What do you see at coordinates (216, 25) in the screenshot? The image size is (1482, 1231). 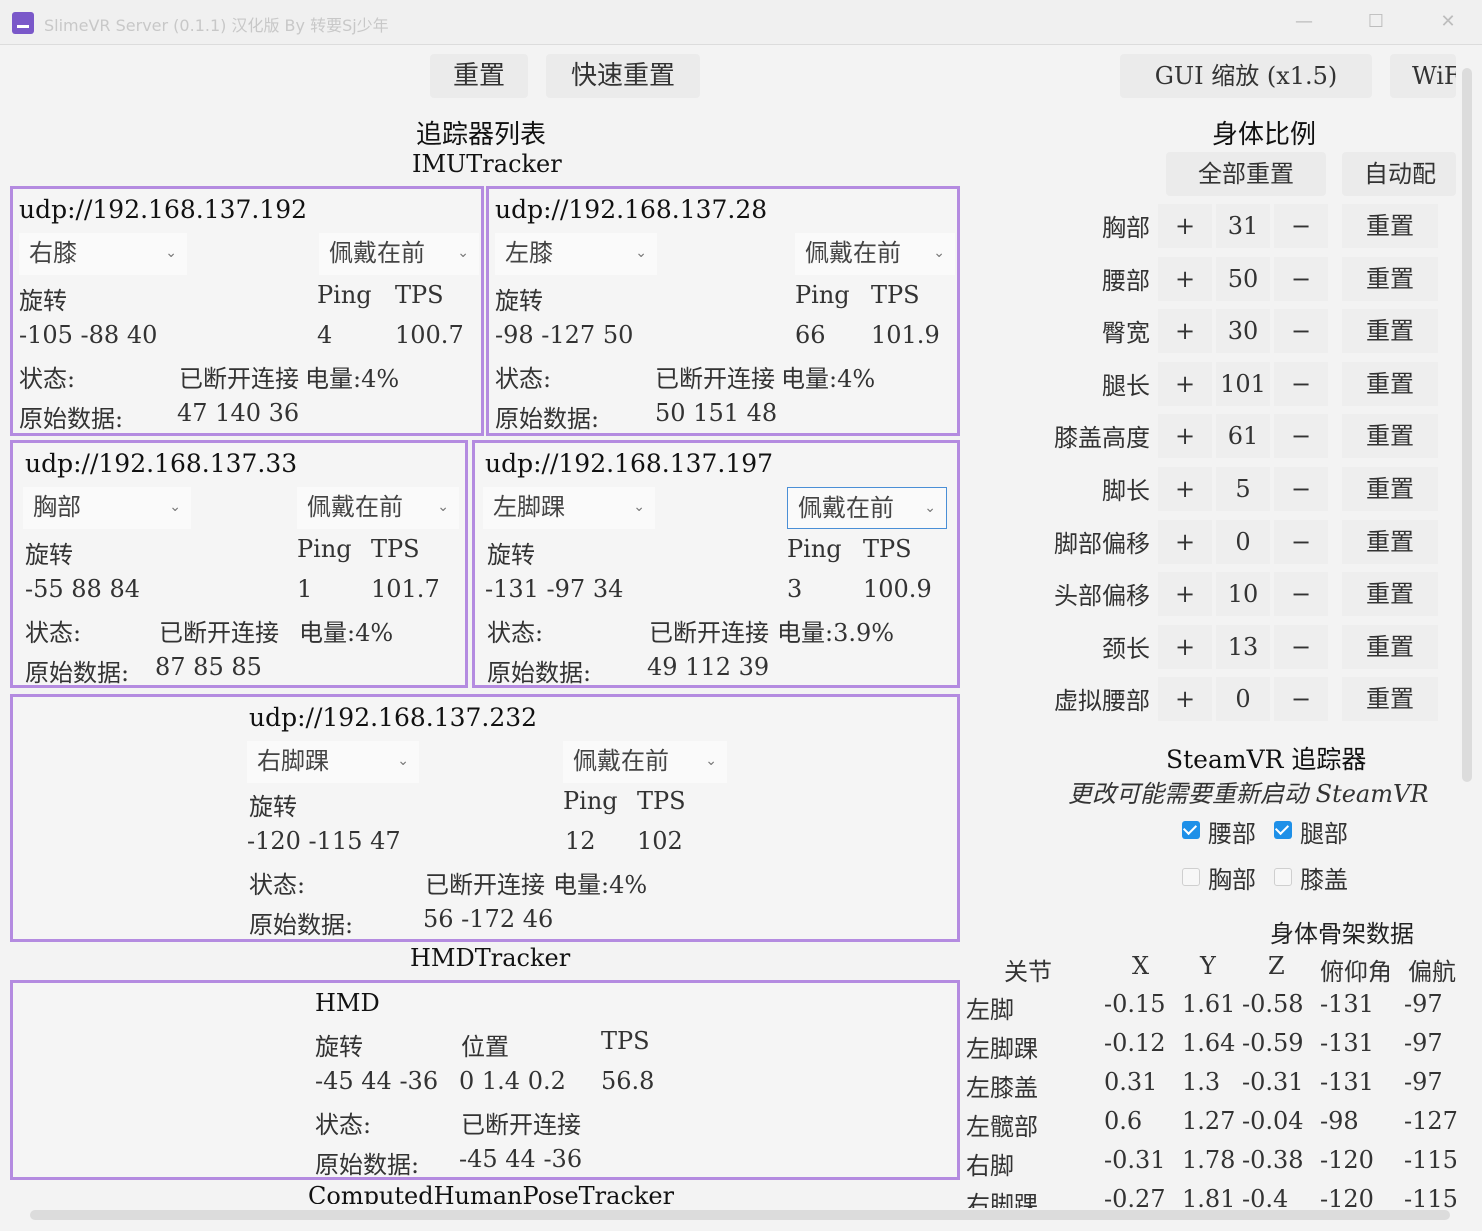 I see `window-title: SlimeVR Server (0.1.1) 汉化版 By 转要Sj少年` at bounding box center [216, 25].